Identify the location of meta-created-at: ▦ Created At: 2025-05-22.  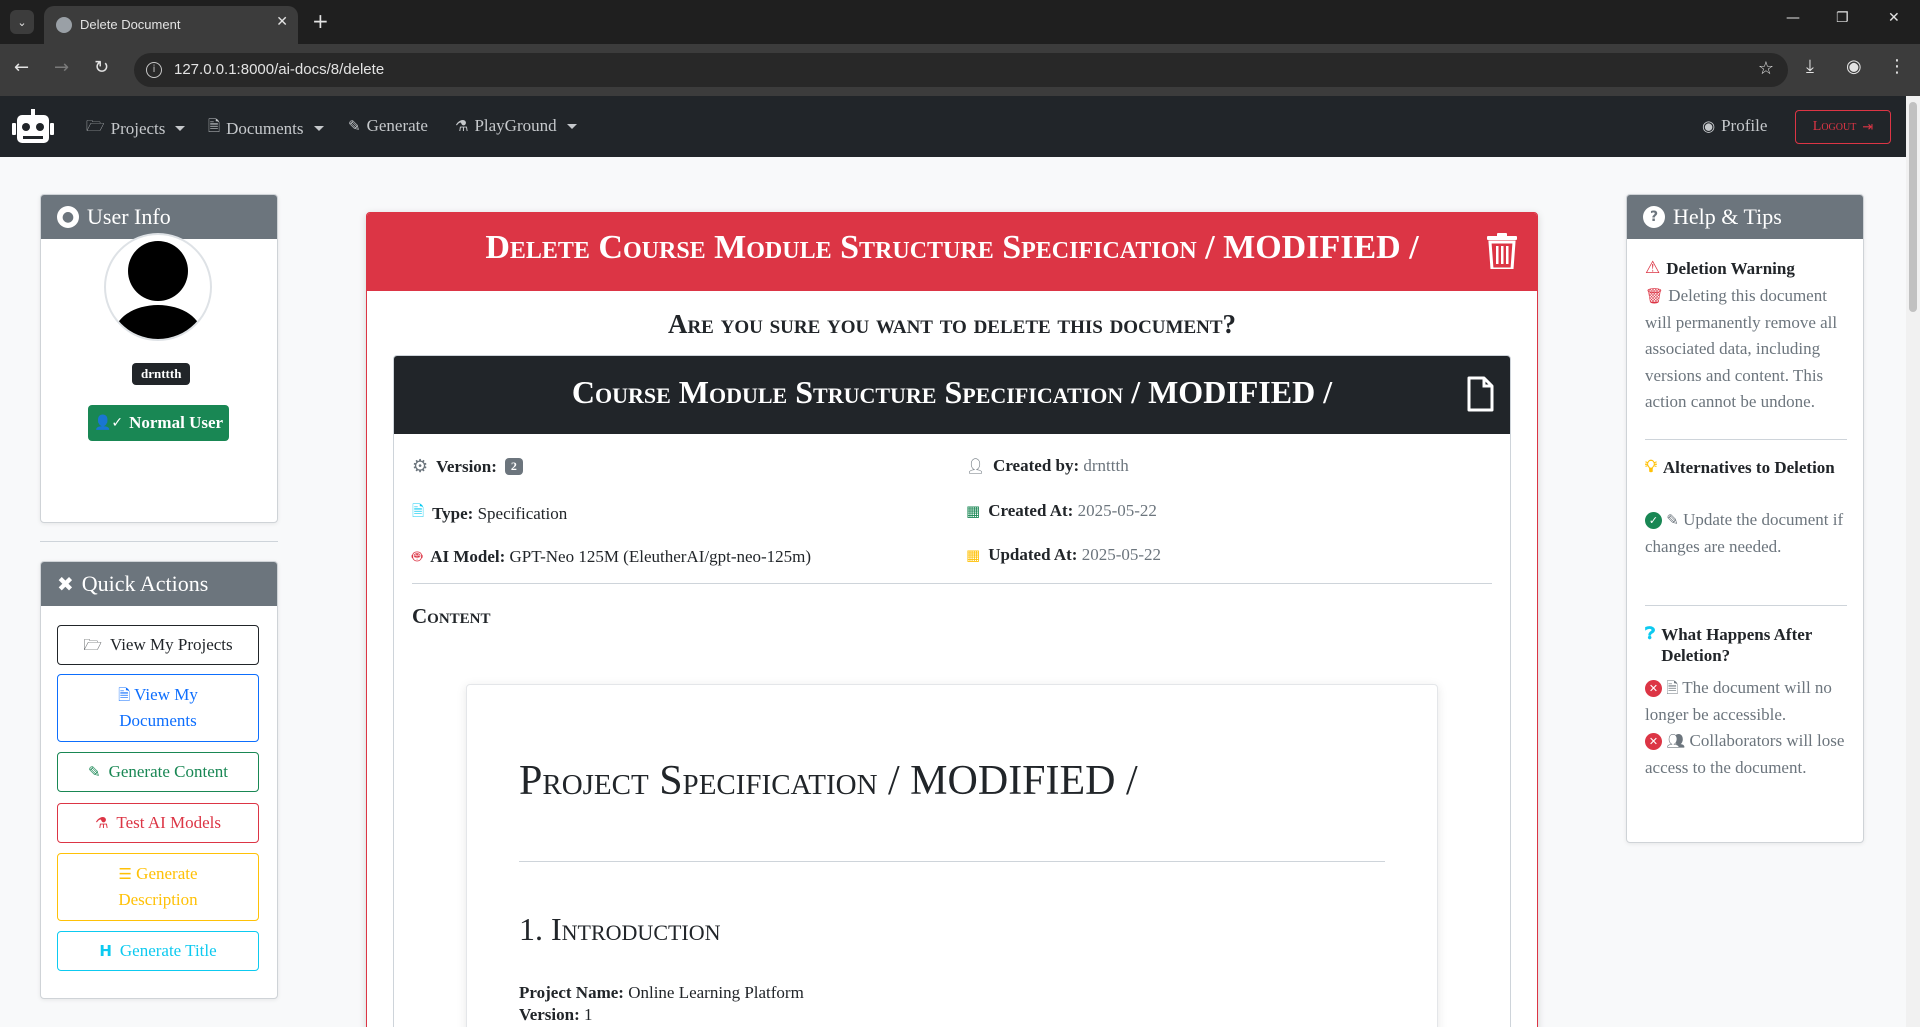
(1061, 511).